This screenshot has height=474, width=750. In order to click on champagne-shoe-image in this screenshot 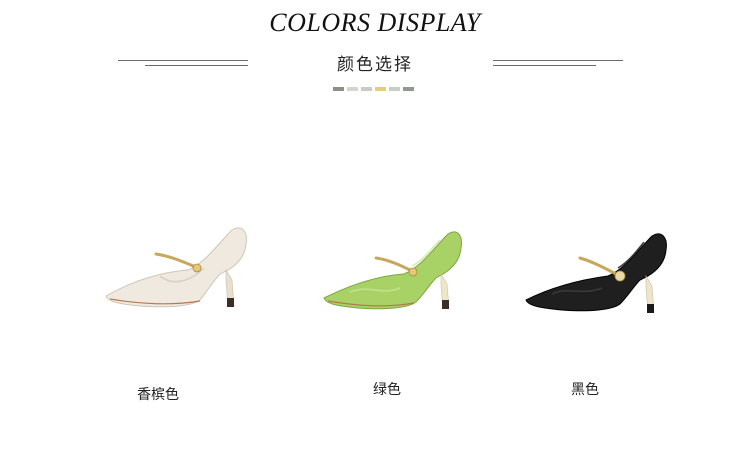, I will do `click(175, 267)`.